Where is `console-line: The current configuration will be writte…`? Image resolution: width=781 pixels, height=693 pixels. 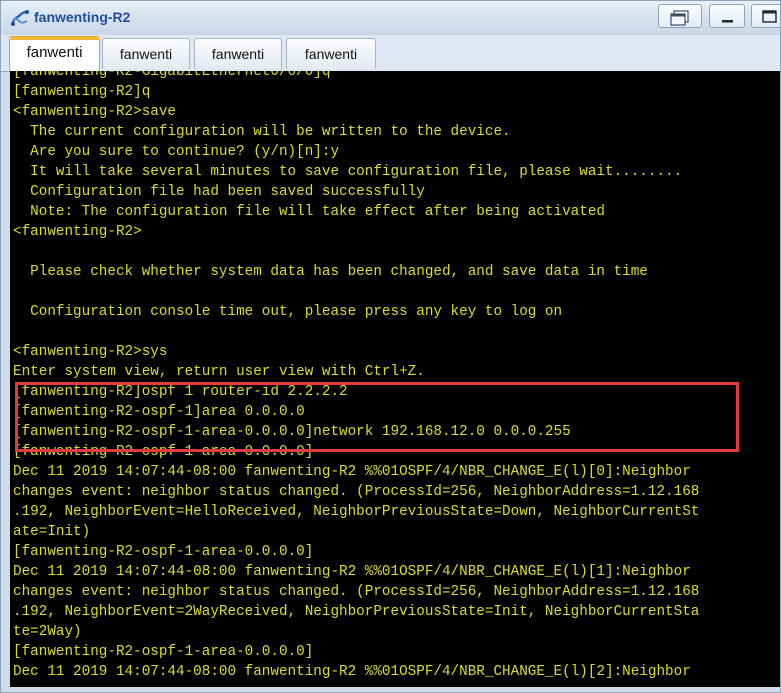 console-line: The current configuration will be writte… is located at coordinates (262, 132).